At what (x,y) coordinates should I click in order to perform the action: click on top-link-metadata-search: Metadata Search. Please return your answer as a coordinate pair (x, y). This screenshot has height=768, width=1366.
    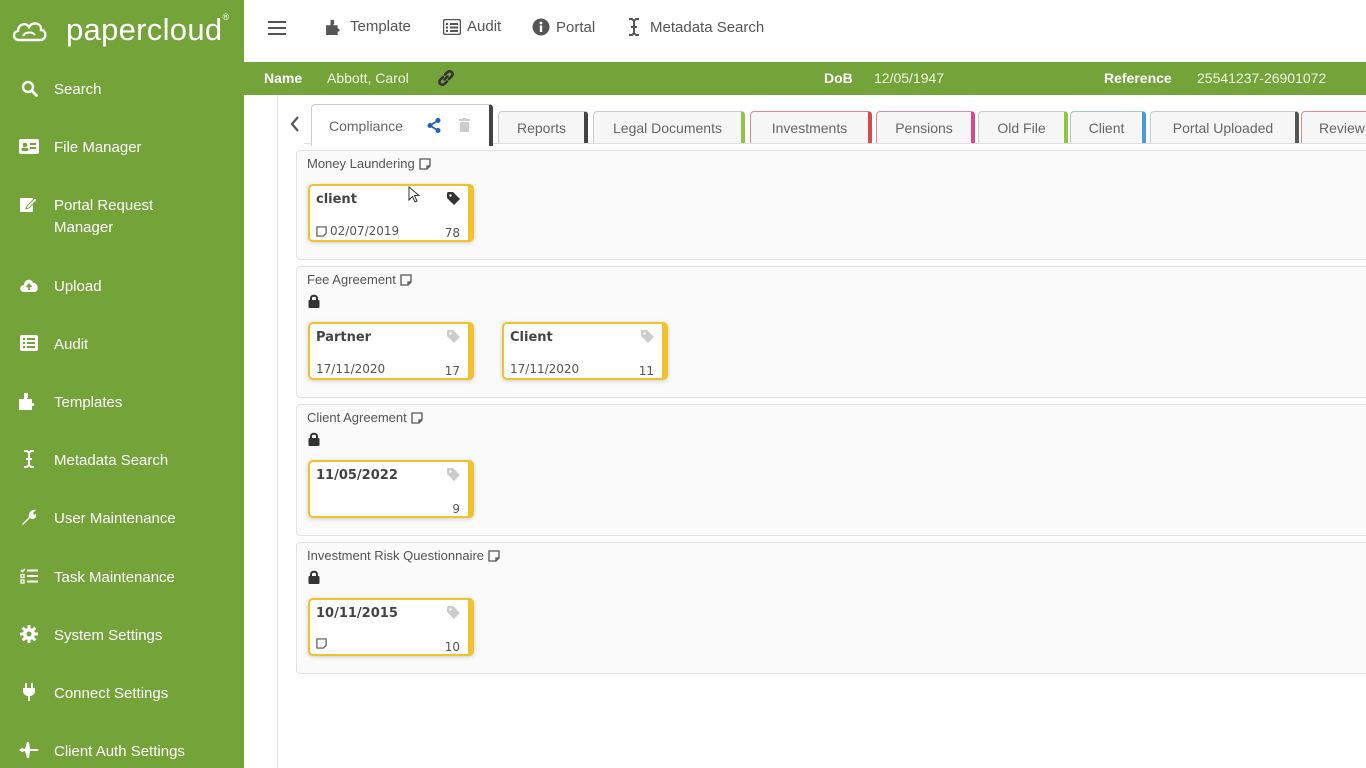
    Looking at the image, I should click on (696, 27).